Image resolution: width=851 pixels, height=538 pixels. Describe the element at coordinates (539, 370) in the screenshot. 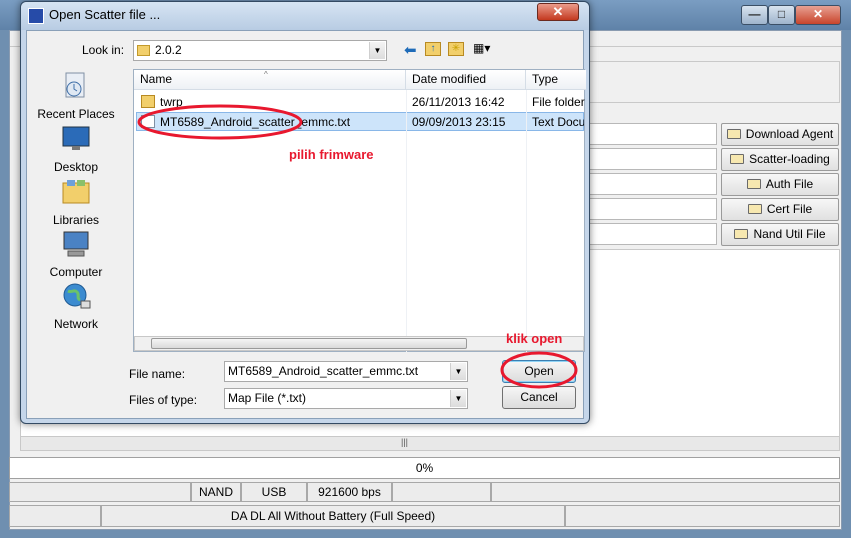

I see `annotation-circle-open` at that location.